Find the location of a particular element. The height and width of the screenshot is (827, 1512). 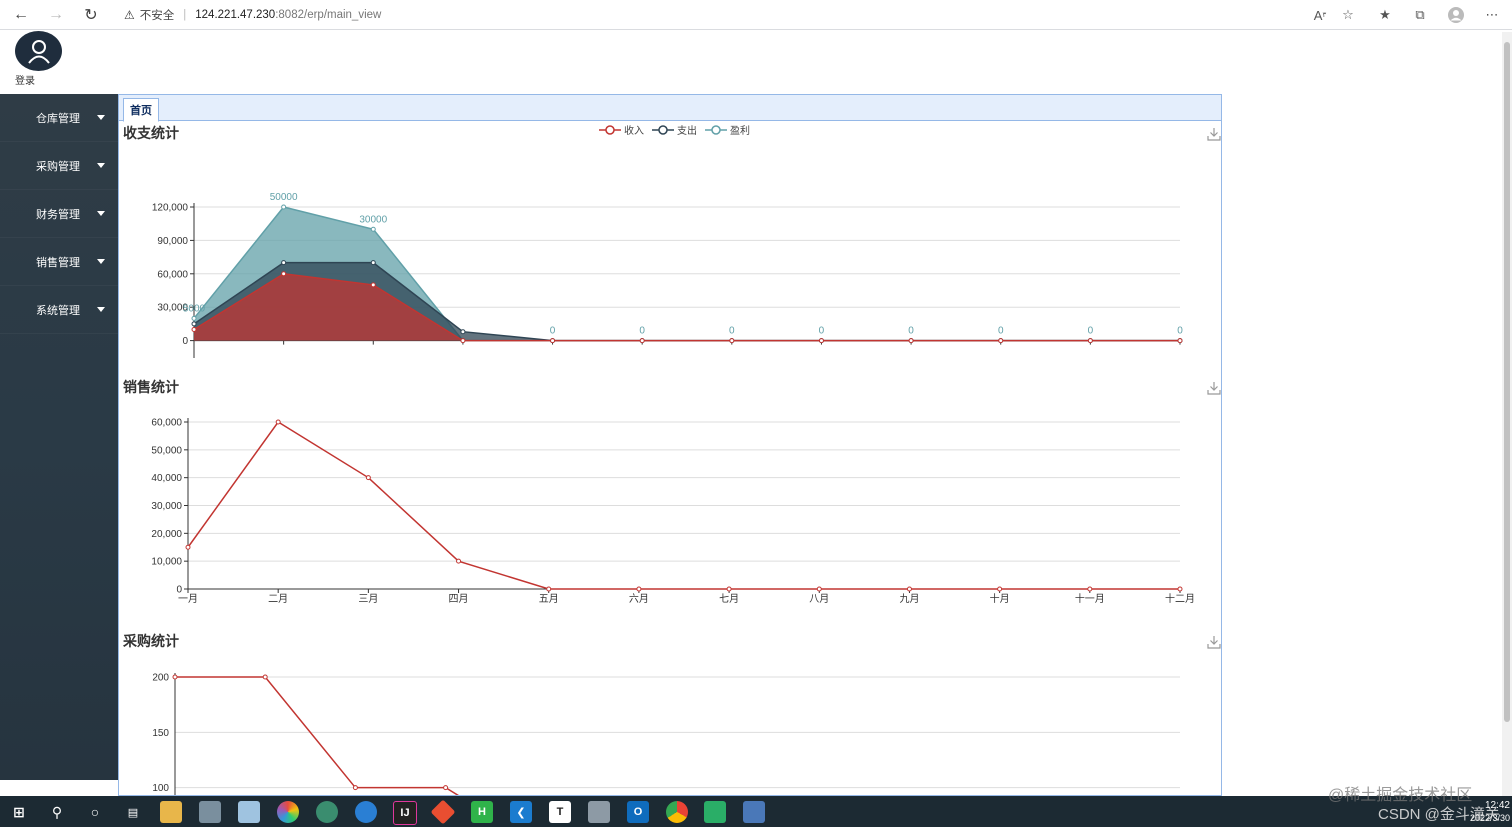

watermark-csdn: CSDN @金斗潼关 is located at coordinates (1439, 814).